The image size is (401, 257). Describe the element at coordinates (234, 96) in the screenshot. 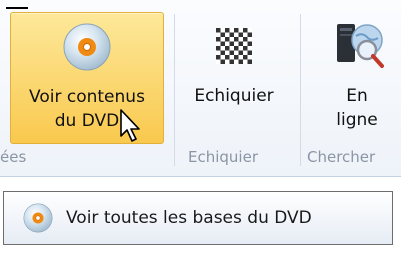

I see `chessboard-label: Echiquier` at that location.